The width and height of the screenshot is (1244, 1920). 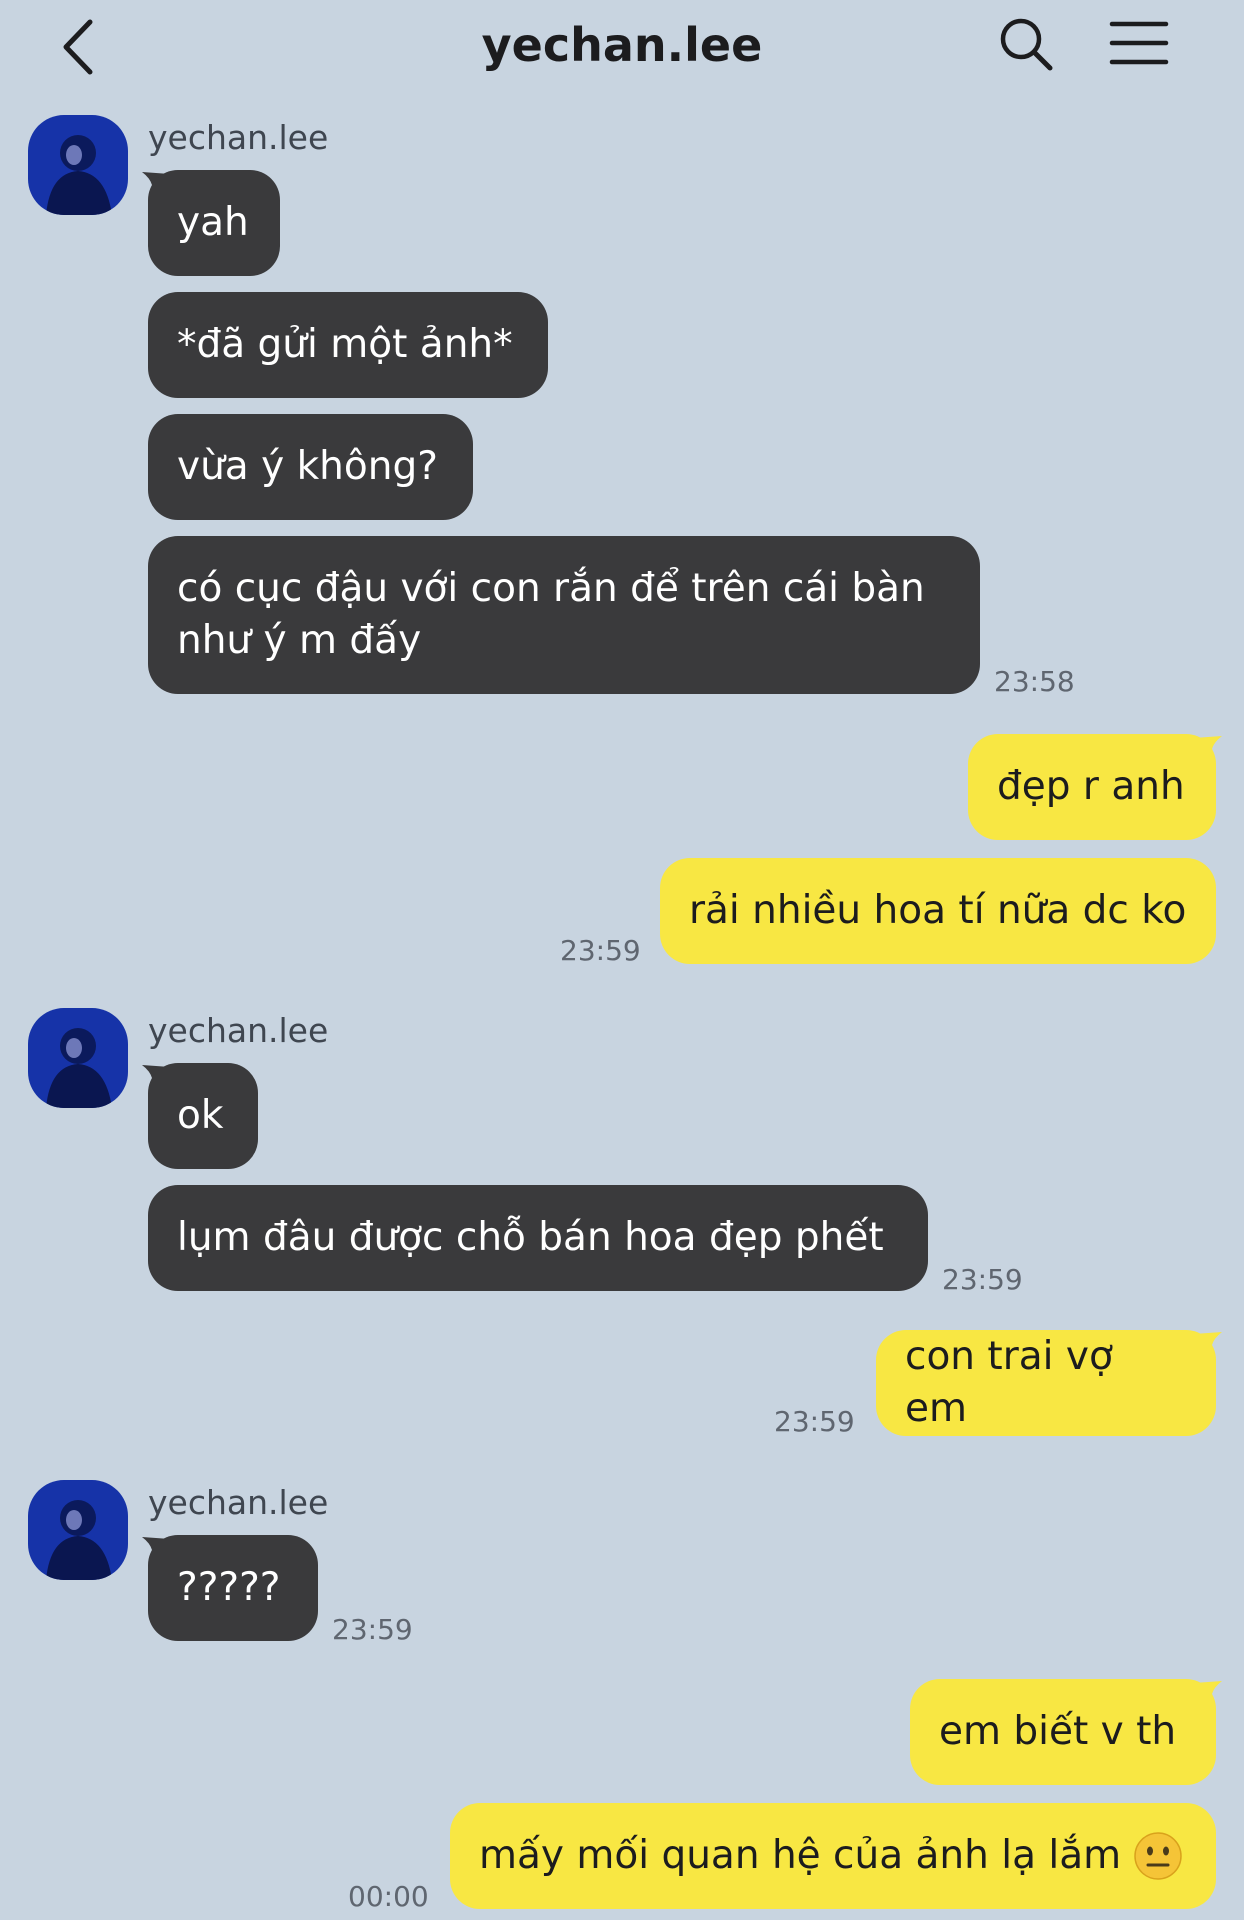 What do you see at coordinates (299, 640) in the screenshot?
I see `message-text-line: như ý m đấy` at bounding box center [299, 640].